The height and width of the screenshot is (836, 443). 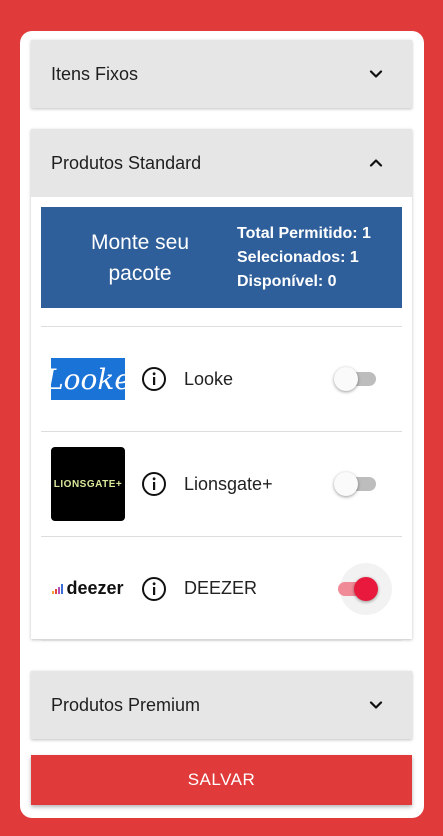 I want to click on product-toggle-lionsgate, so click(x=356, y=484).